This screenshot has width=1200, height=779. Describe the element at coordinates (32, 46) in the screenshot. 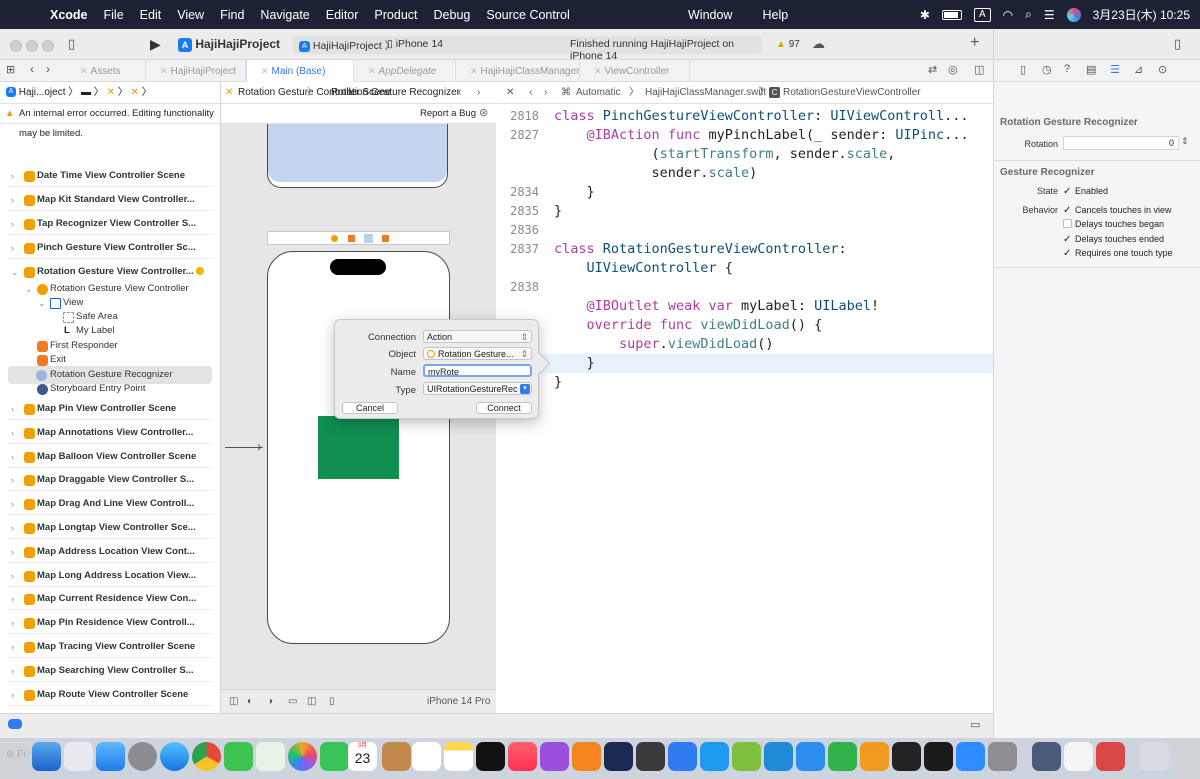

I see `minimize-window-button` at that location.